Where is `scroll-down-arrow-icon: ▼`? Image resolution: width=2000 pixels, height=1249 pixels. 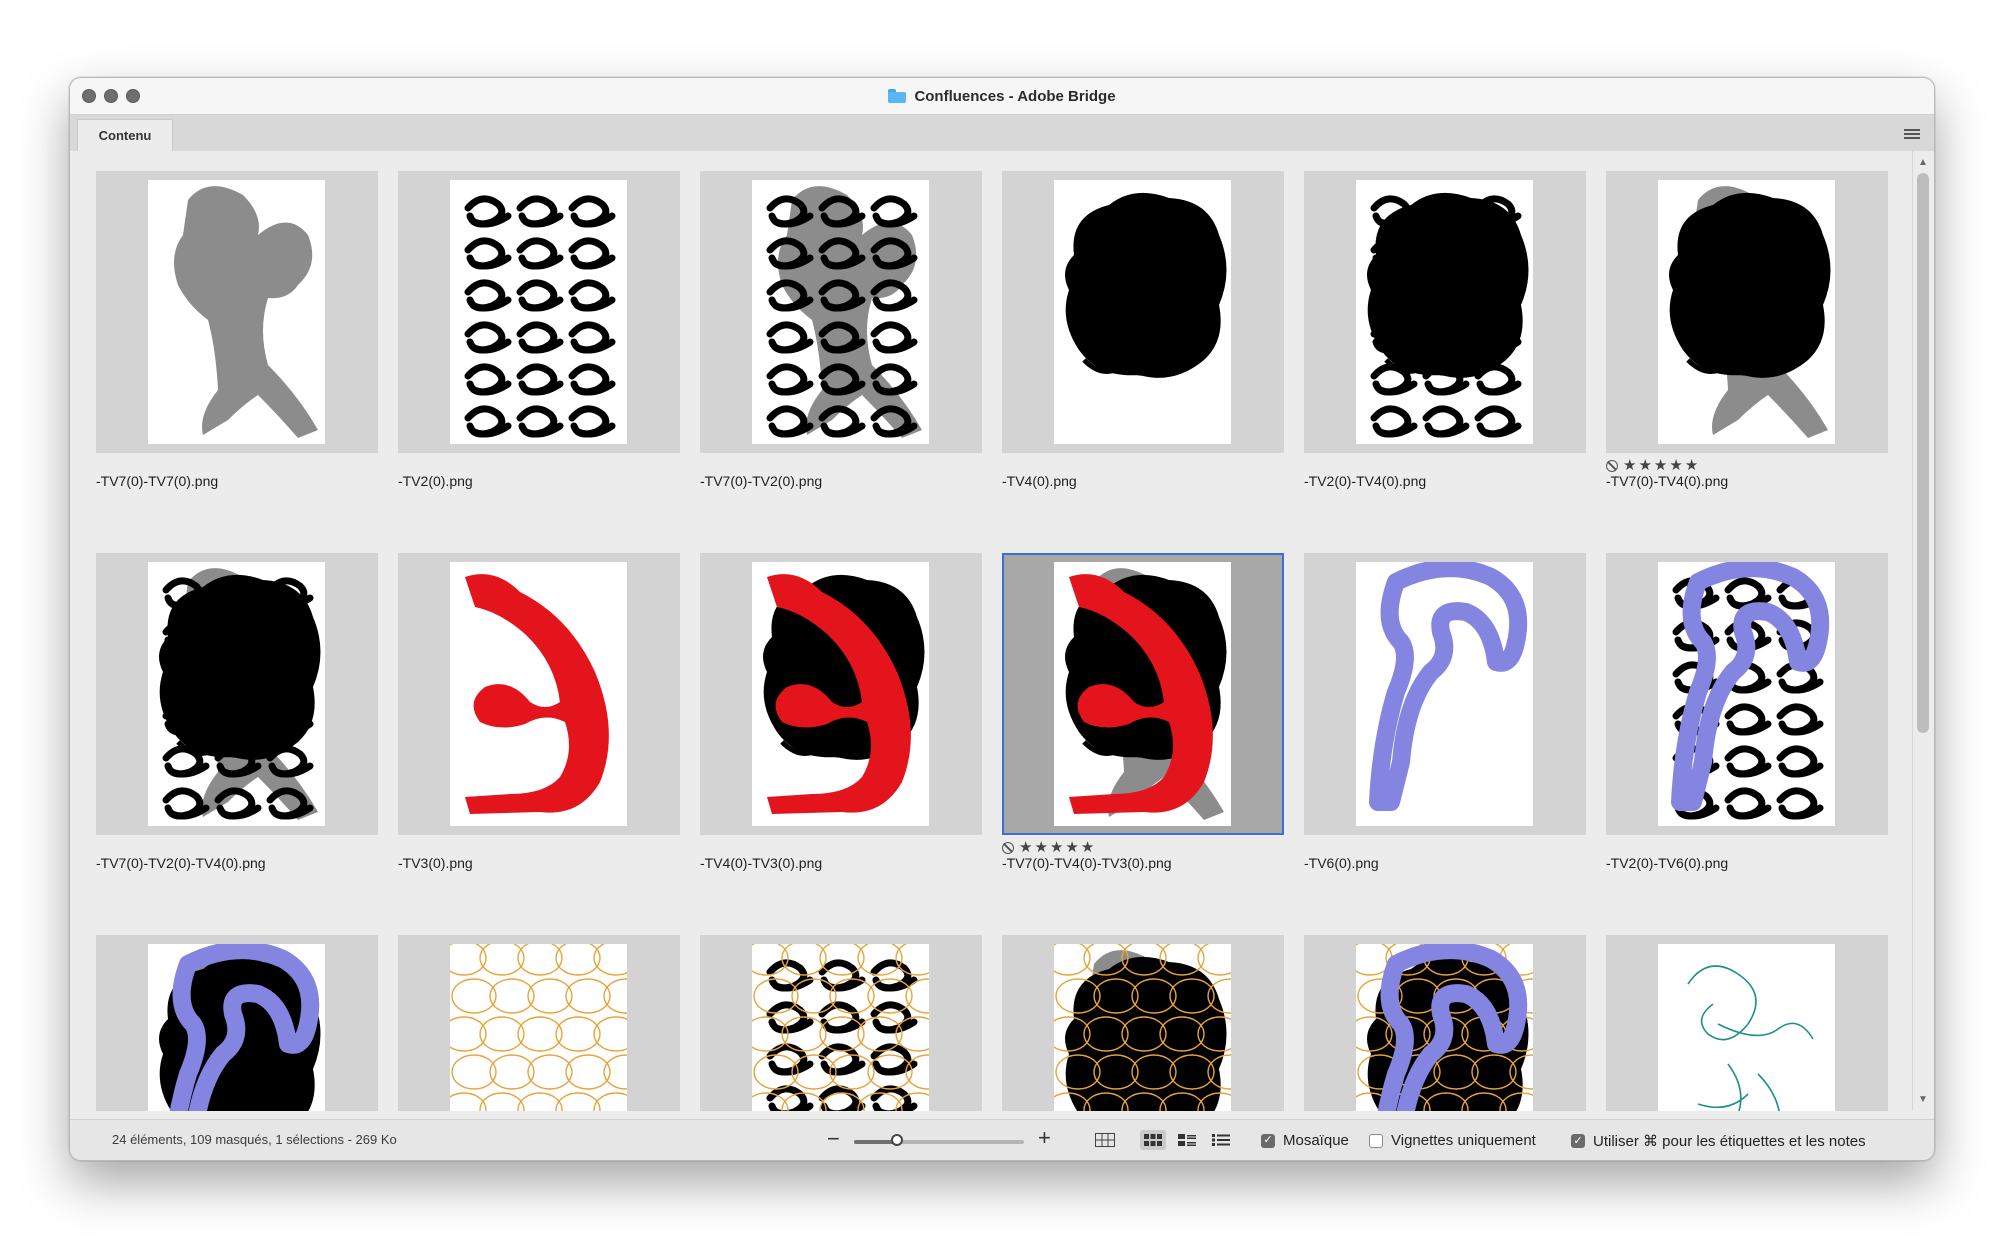
scroll-down-arrow-icon: ▼ is located at coordinates (1923, 1099).